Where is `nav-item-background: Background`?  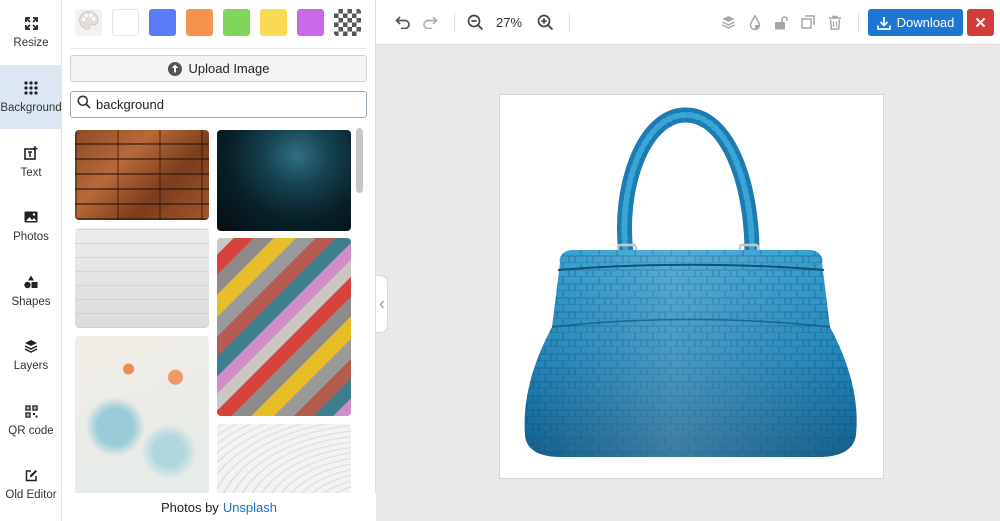 nav-item-background: Background is located at coordinates (31, 97).